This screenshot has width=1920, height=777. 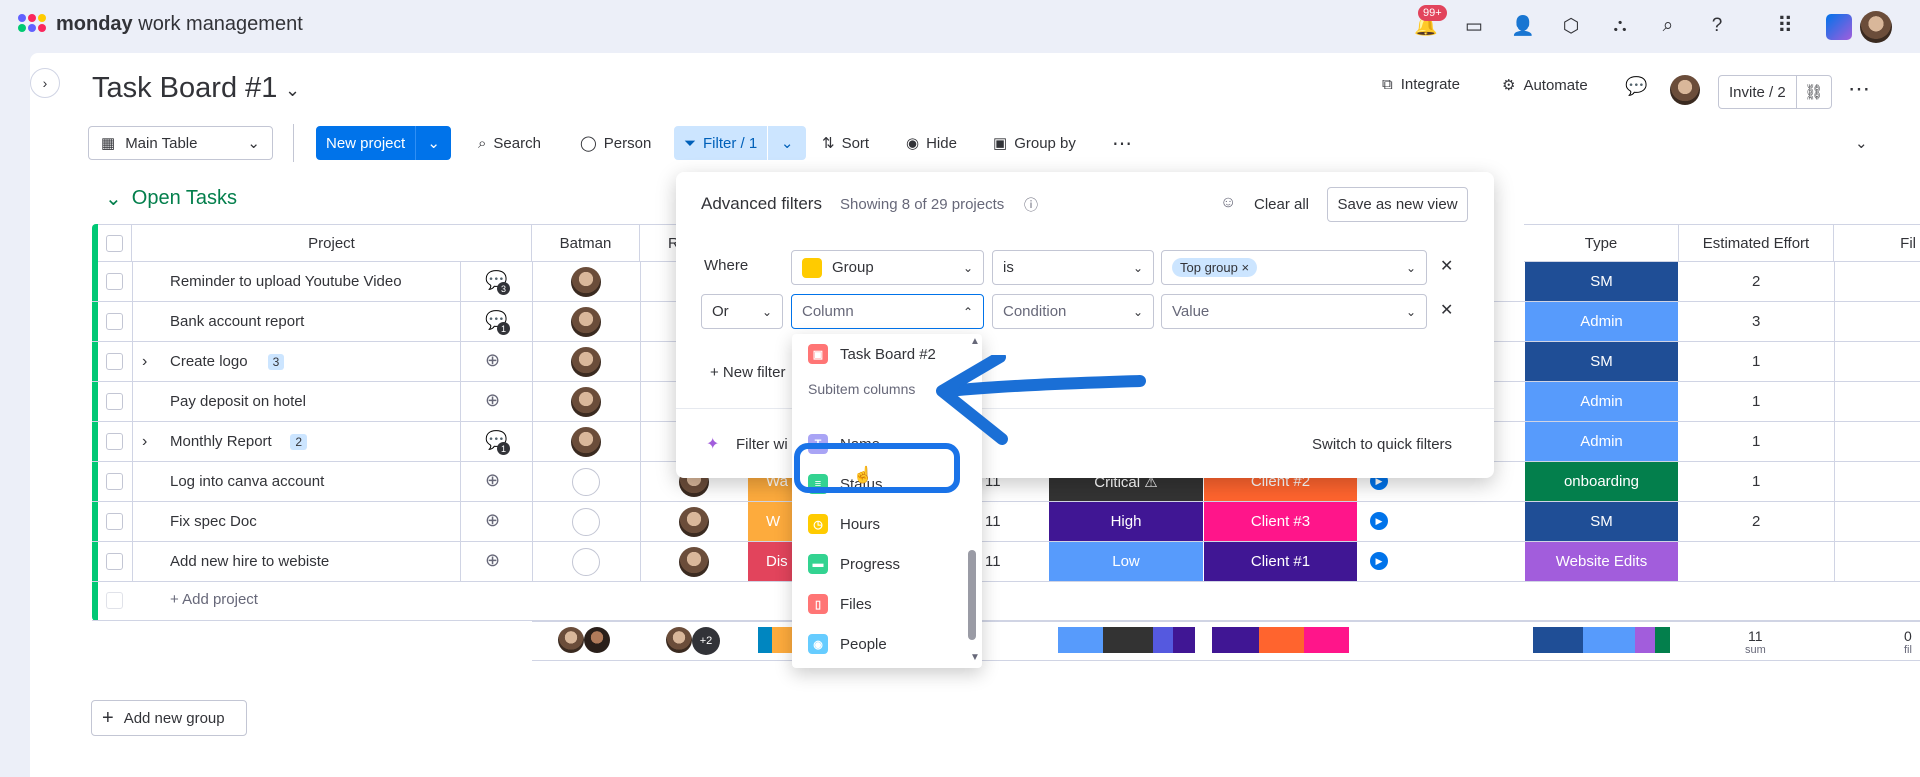 I want to click on project-name: Pay deposit on hotel, so click(x=238, y=401).